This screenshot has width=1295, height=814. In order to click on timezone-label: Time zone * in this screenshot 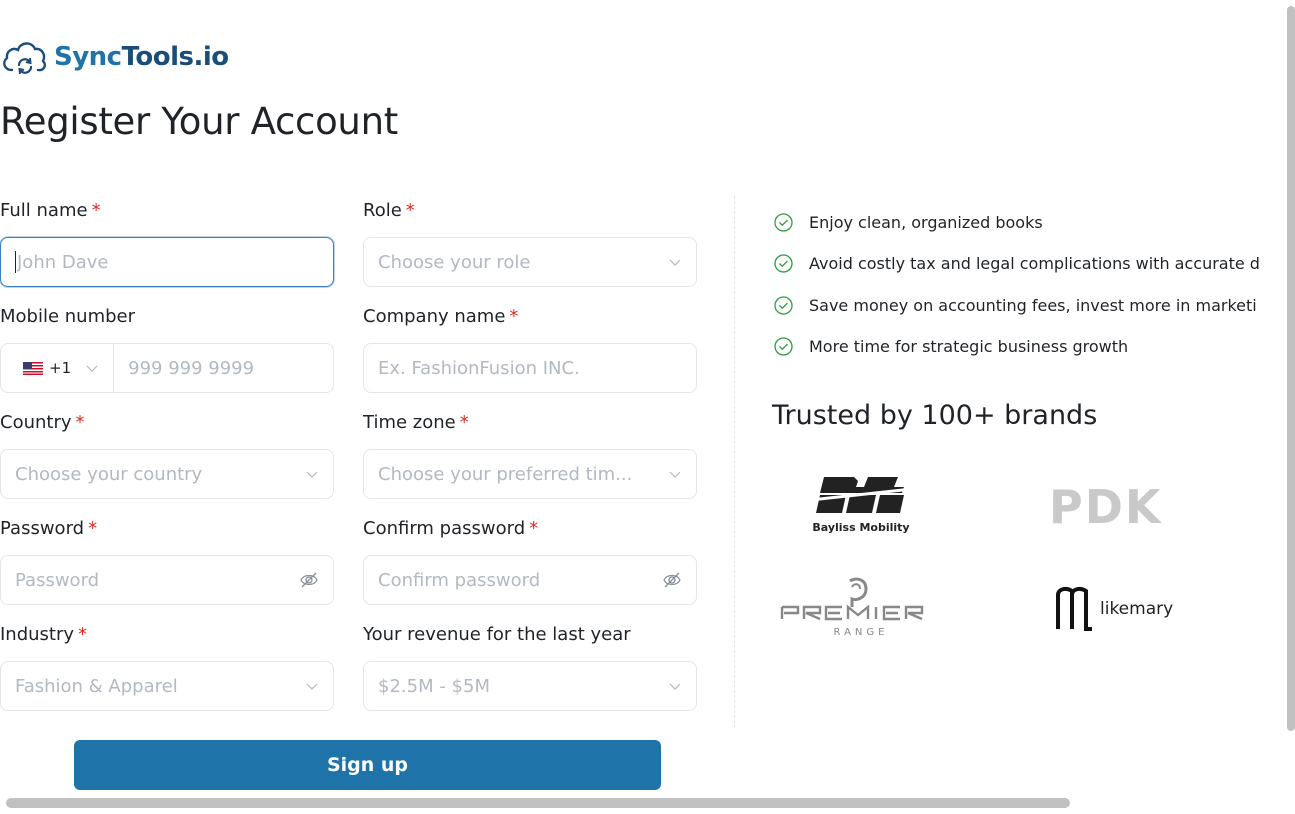, I will do `click(416, 422)`.